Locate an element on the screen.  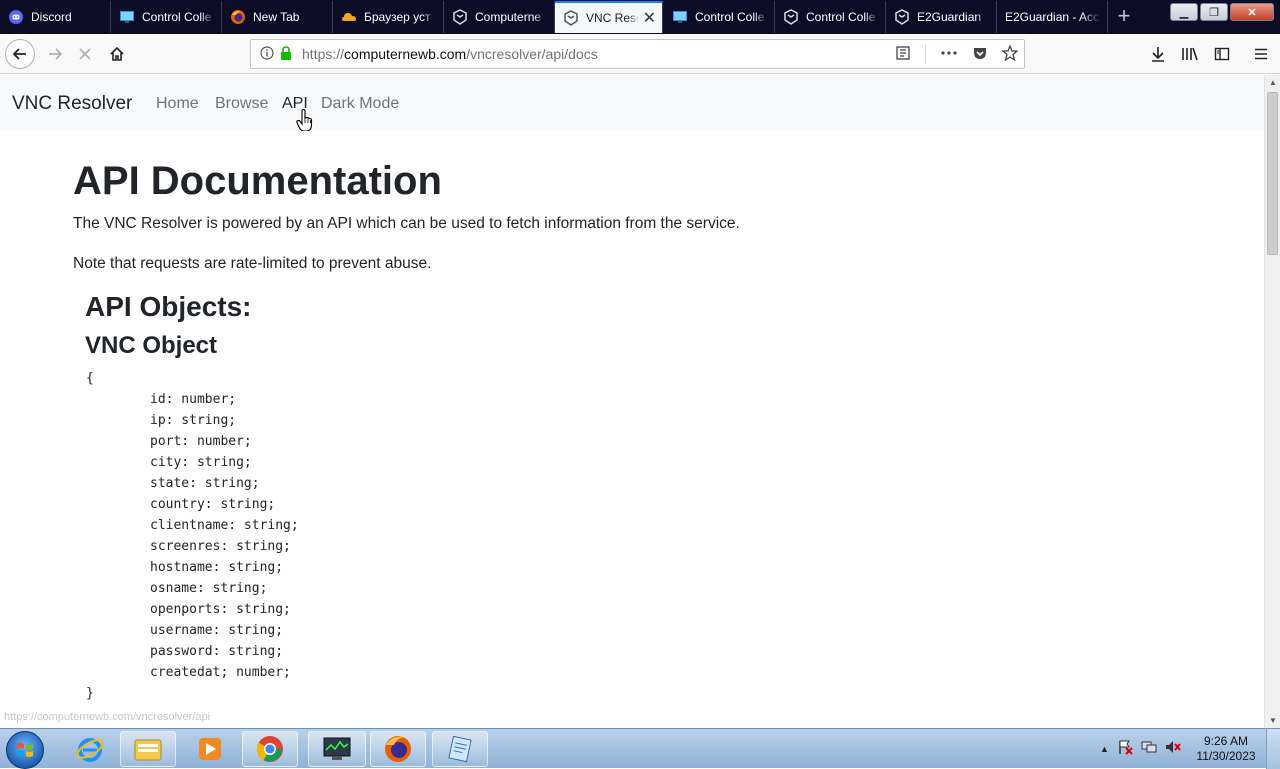
tab-control-collection-3: Control Colle is located at coordinates (830, 17).